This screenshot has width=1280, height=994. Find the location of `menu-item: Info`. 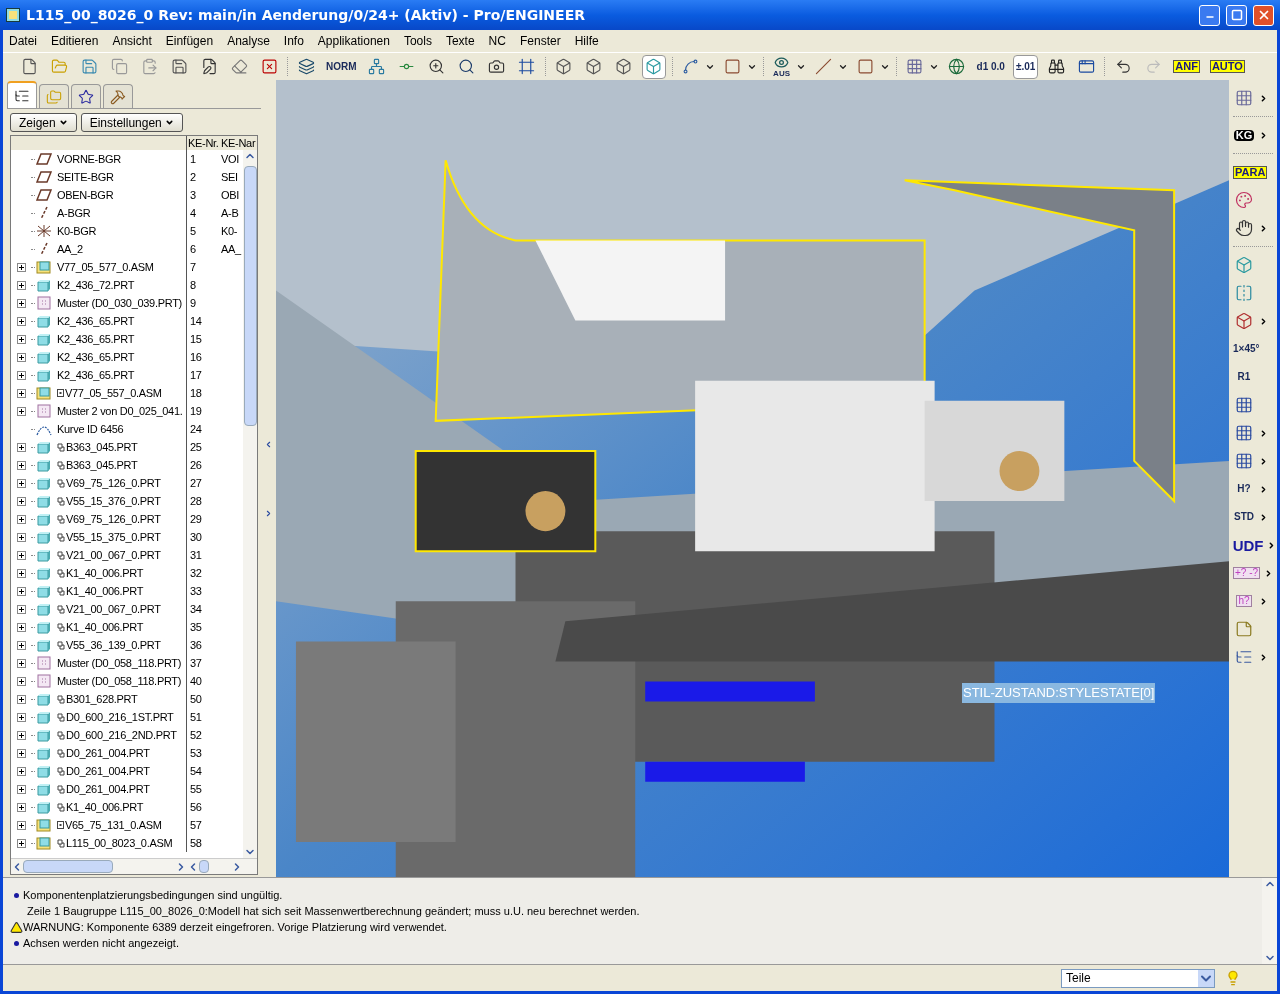

menu-item: Info is located at coordinates (293, 41).